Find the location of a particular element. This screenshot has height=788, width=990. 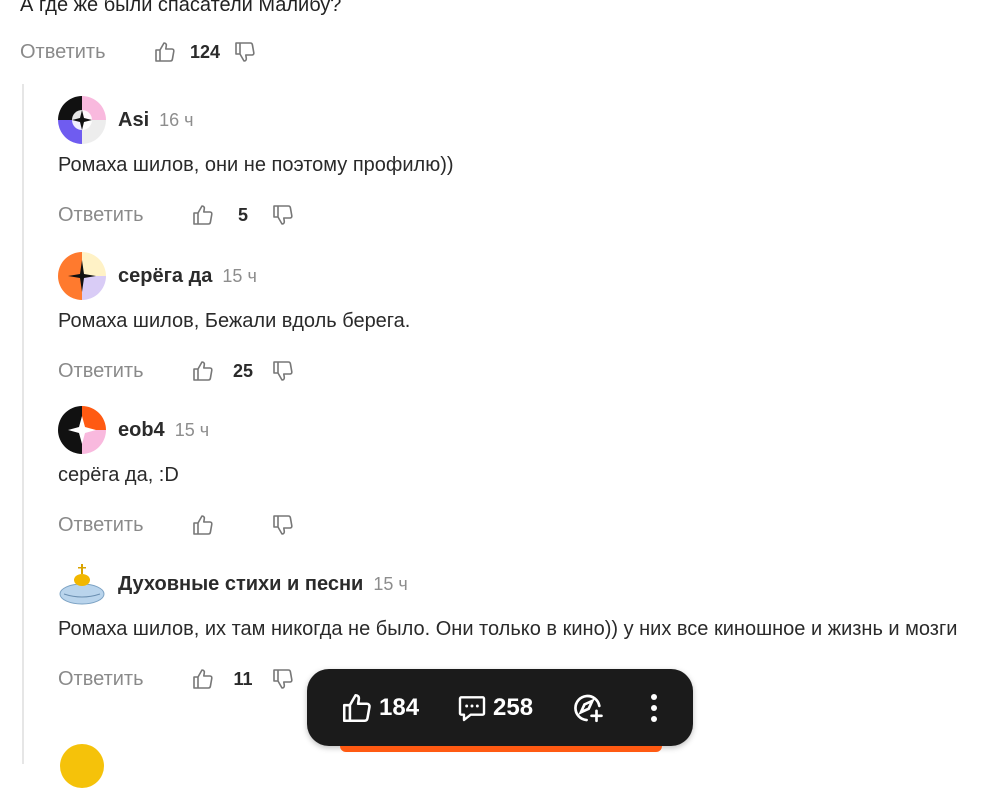

like-count: 25 is located at coordinates (243, 370).